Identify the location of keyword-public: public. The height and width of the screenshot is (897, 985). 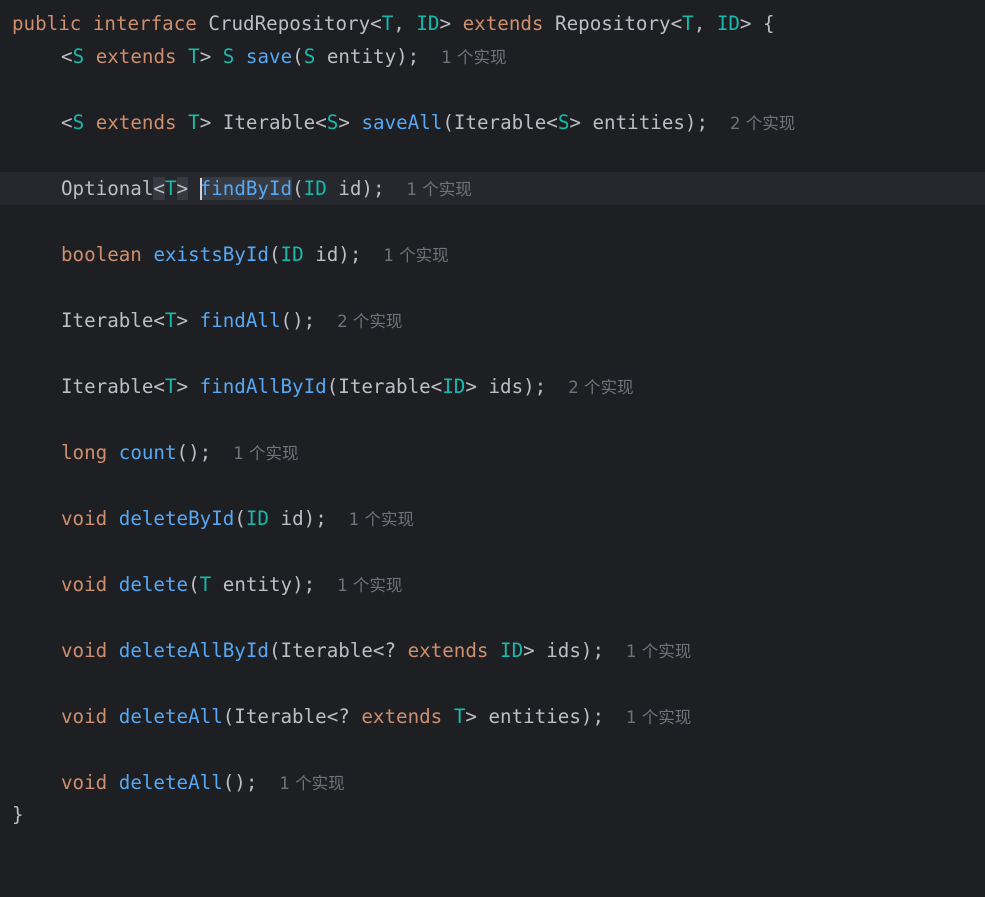
(47, 23).